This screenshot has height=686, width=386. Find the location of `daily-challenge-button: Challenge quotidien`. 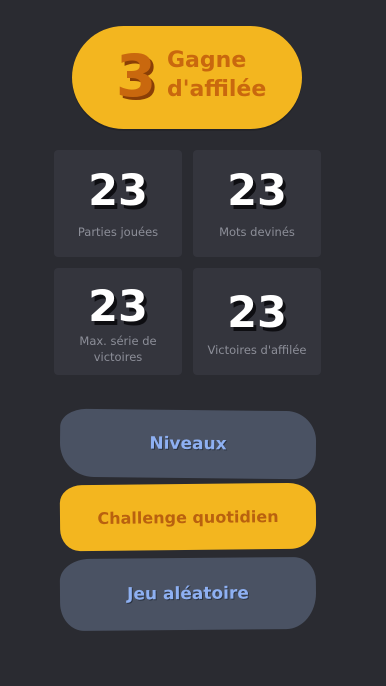

daily-challenge-button: Challenge quotidien is located at coordinates (188, 517).